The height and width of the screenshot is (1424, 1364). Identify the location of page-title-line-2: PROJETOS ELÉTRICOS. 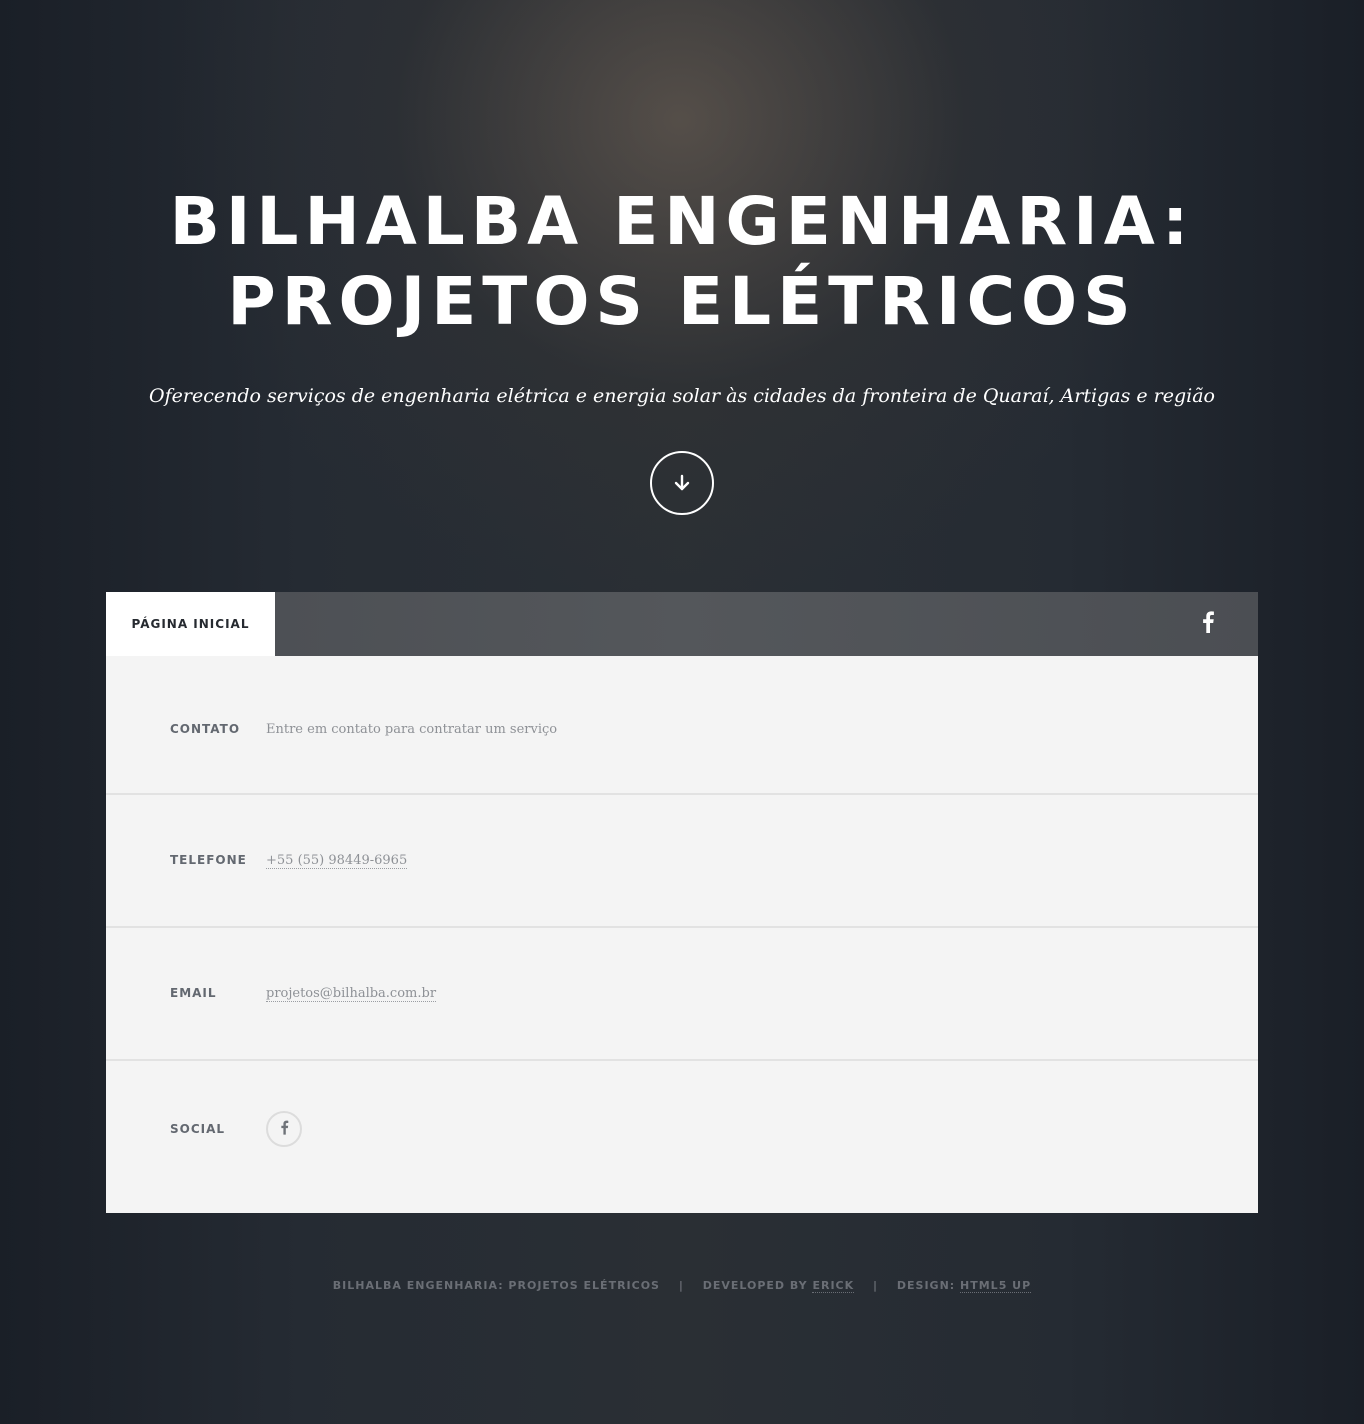
(682, 301).